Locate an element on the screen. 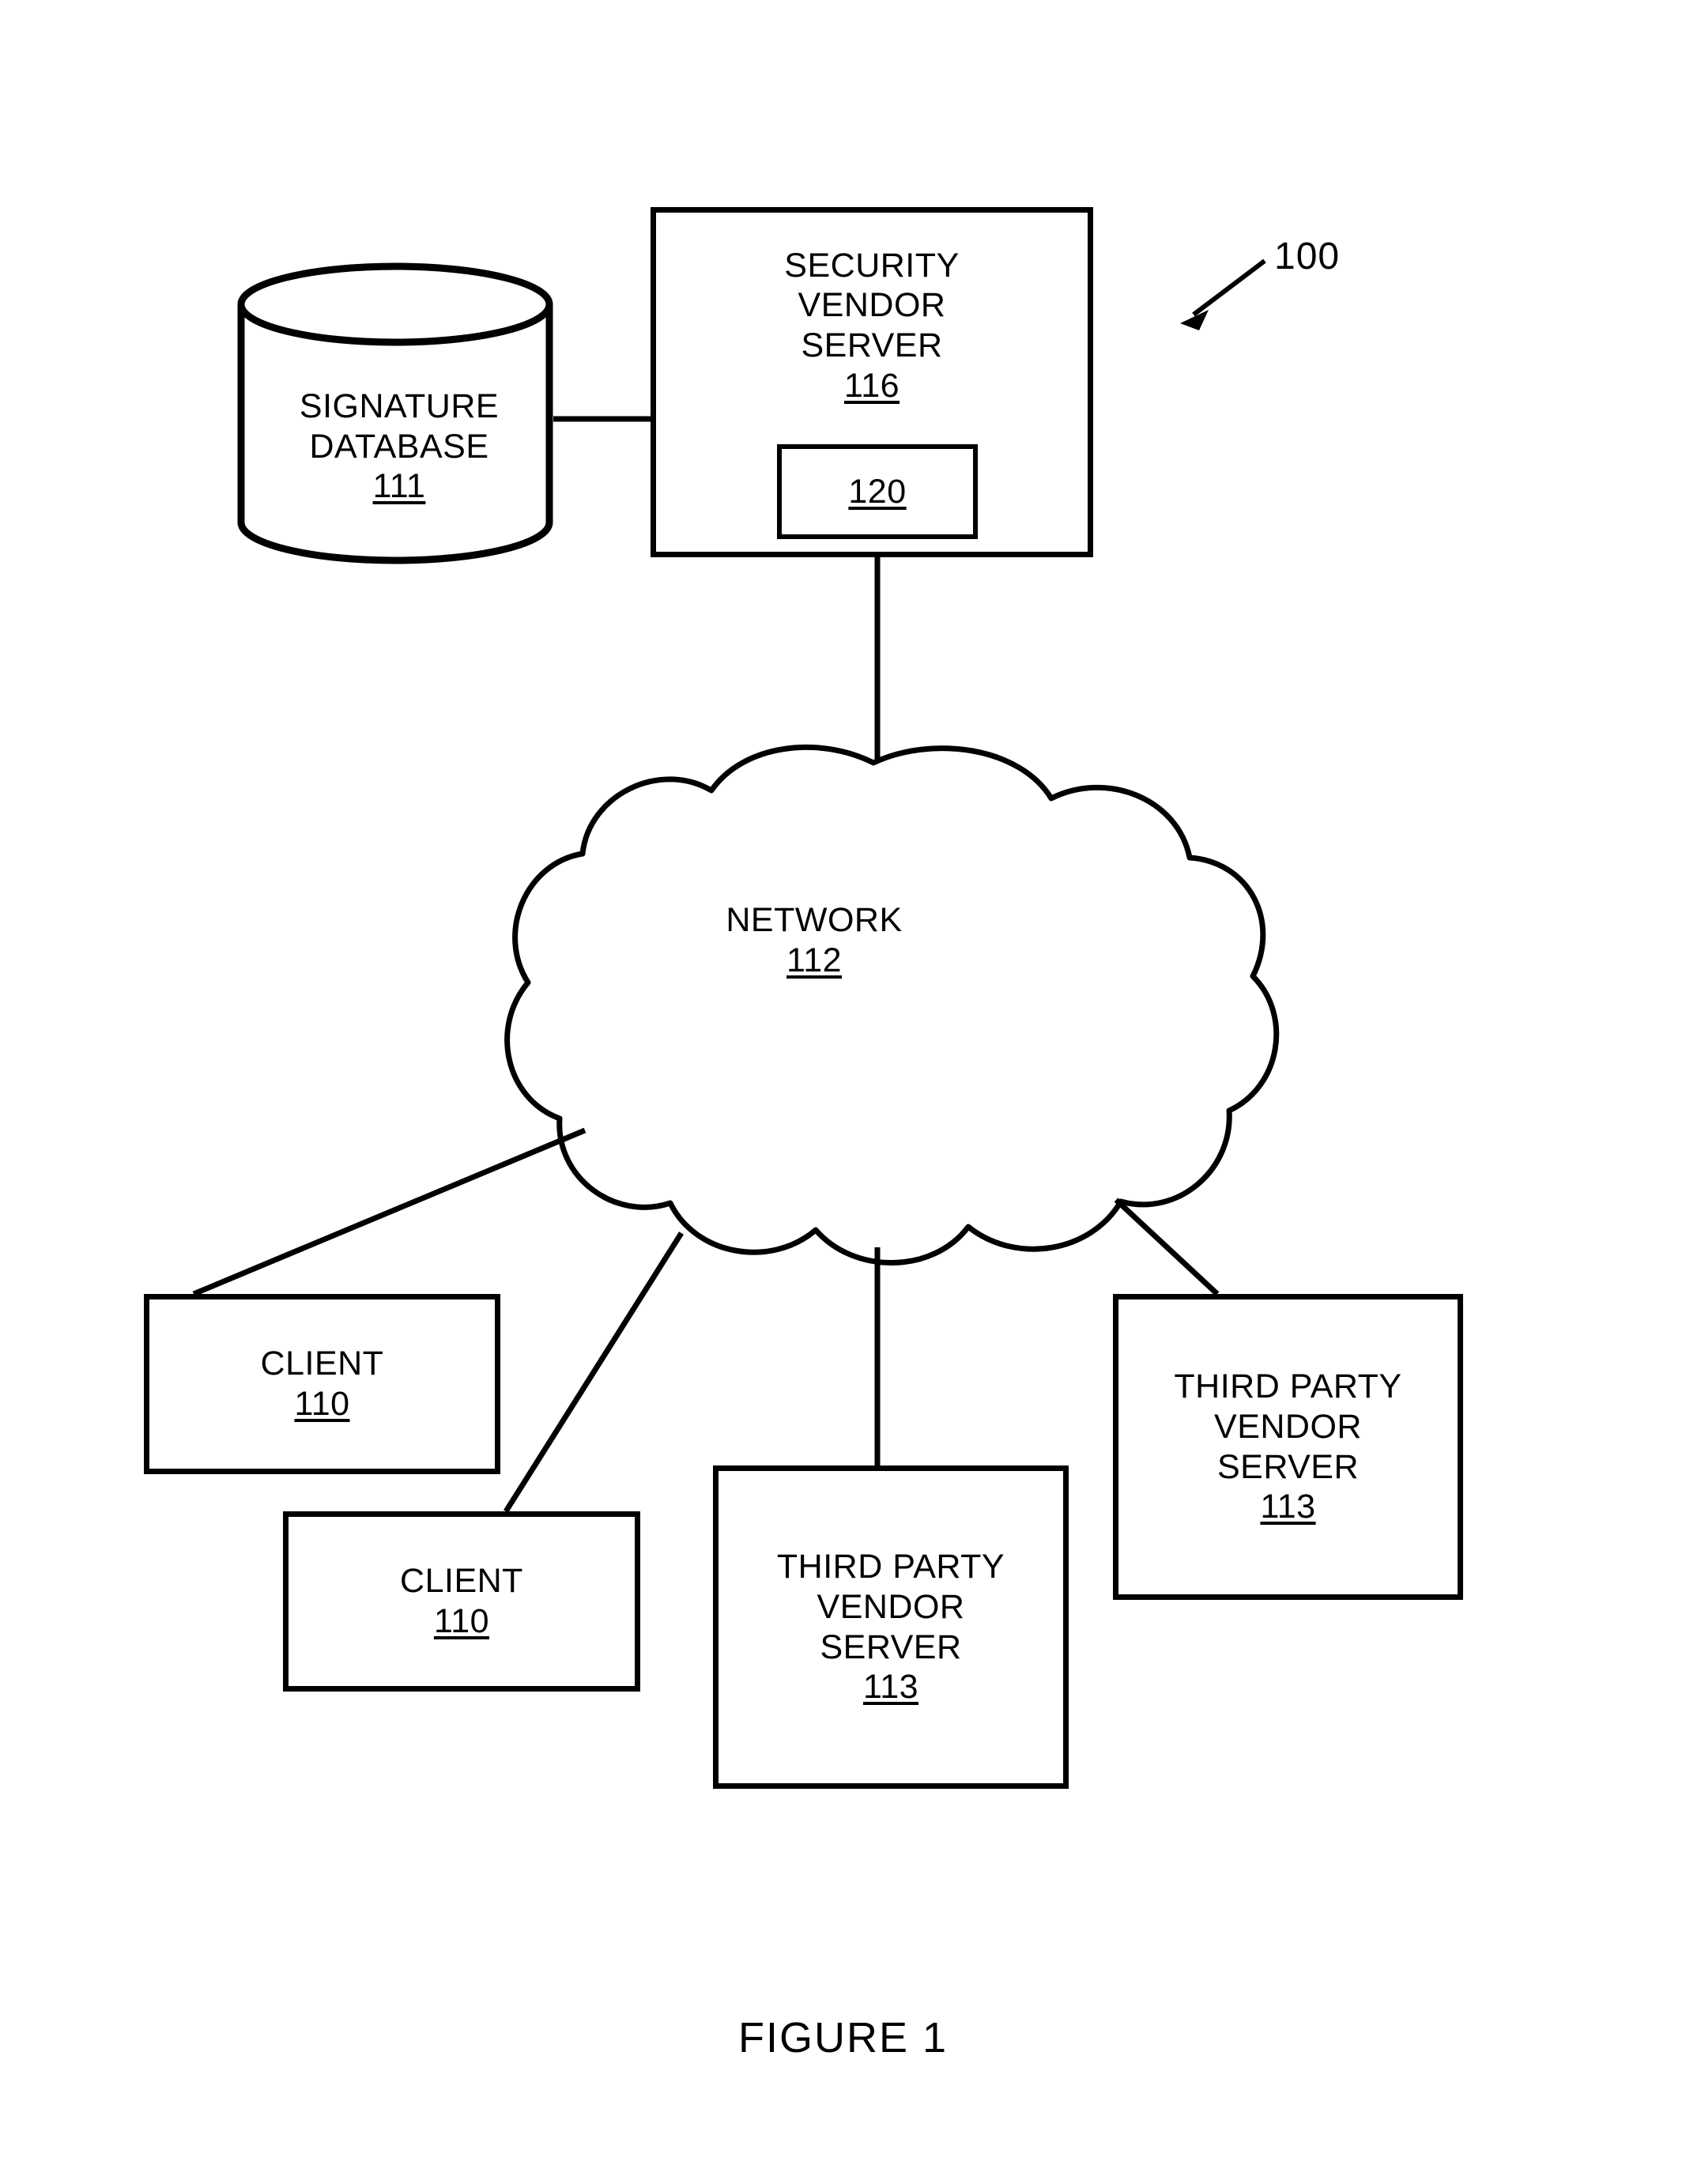  third-party-vendor-server-box-right is located at coordinates (1288, 1447).